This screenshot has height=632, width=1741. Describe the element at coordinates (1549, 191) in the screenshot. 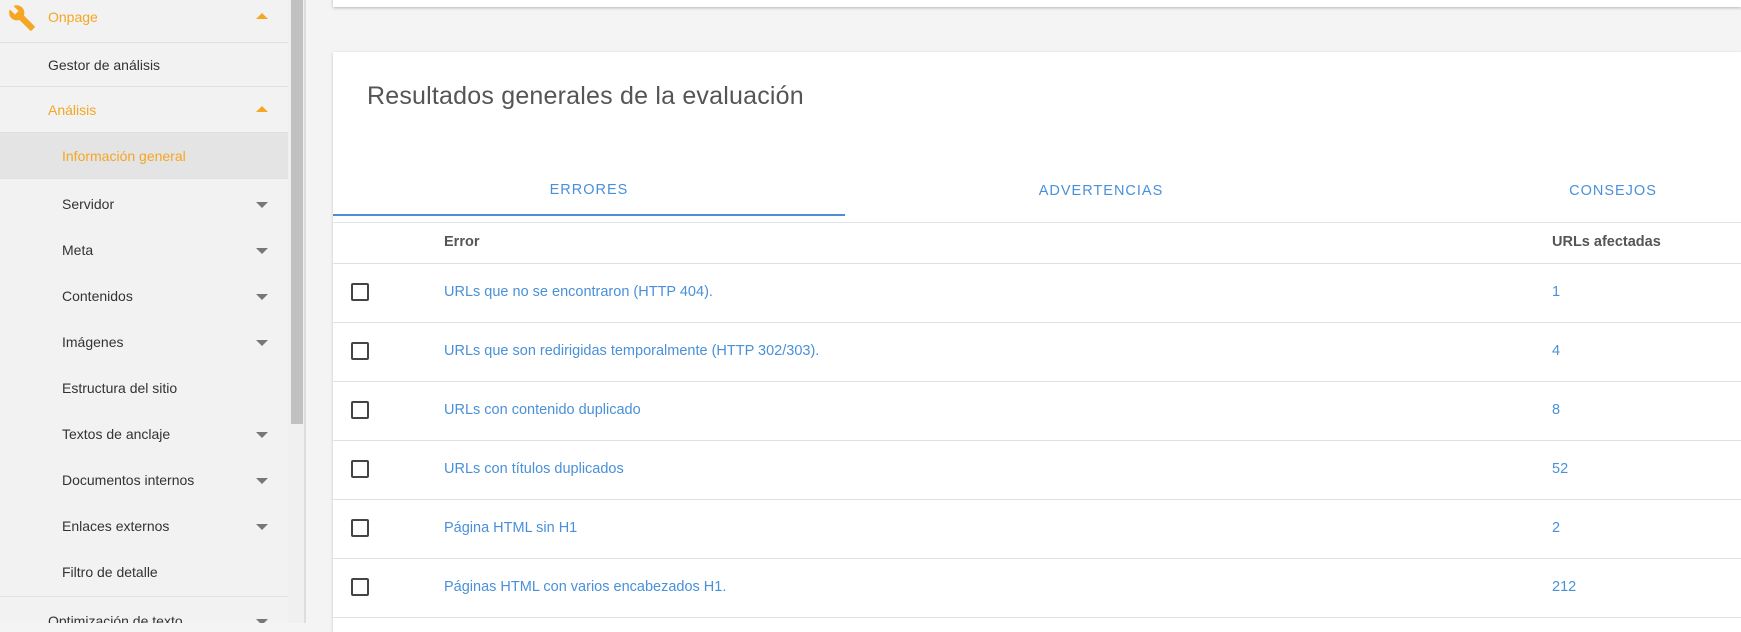

I see `tab-consejos: CONSEJOS` at that location.